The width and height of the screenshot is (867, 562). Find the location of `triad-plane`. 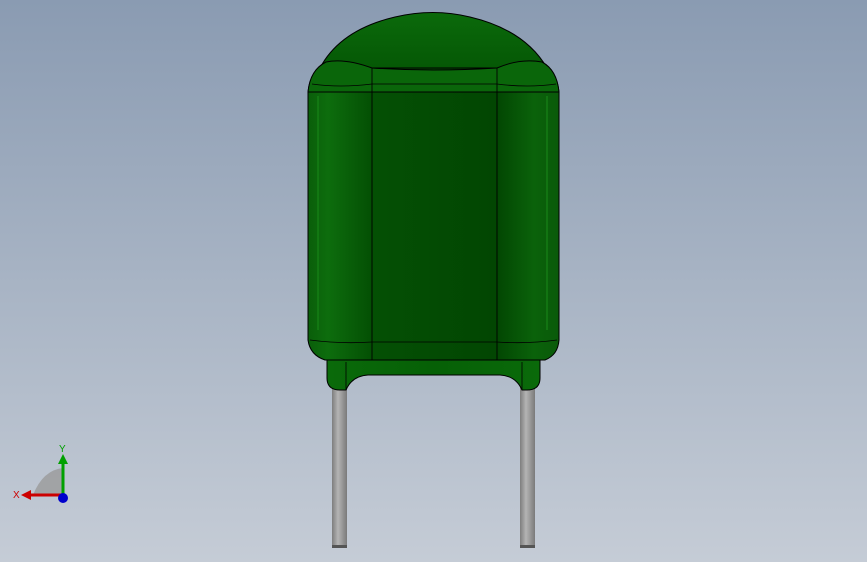

triad-plane is located at coordinates (48, 481).